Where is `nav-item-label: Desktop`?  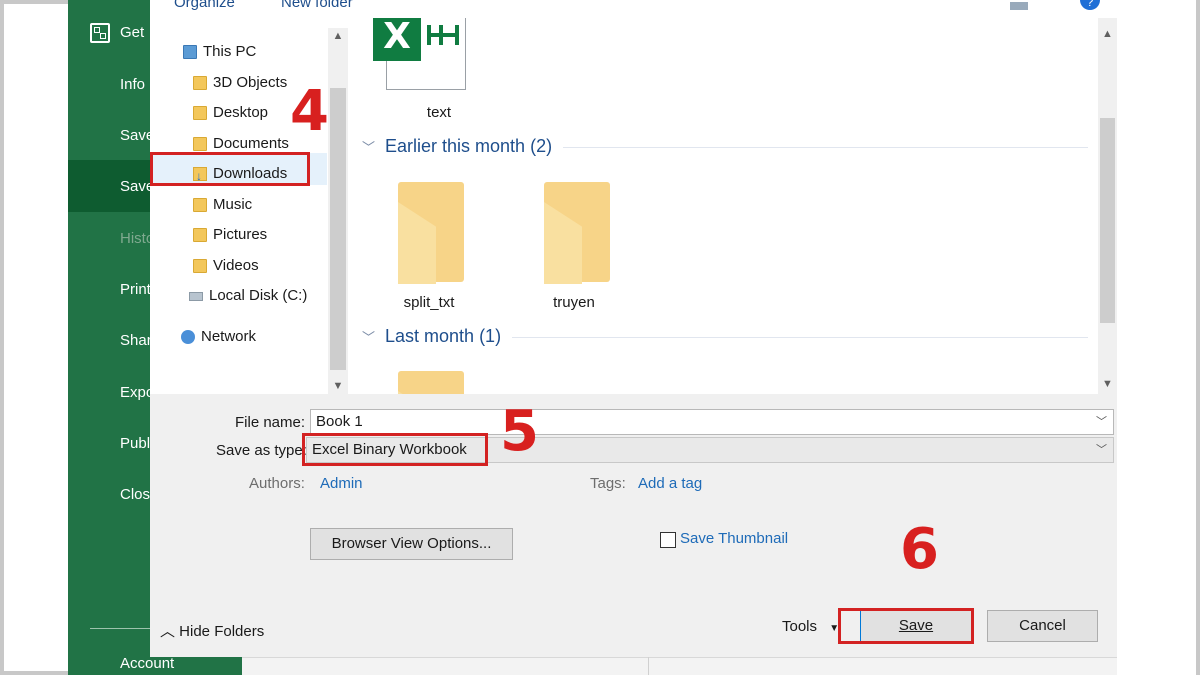 nav-item-label: Desktop is located at coordinates (241, 112).